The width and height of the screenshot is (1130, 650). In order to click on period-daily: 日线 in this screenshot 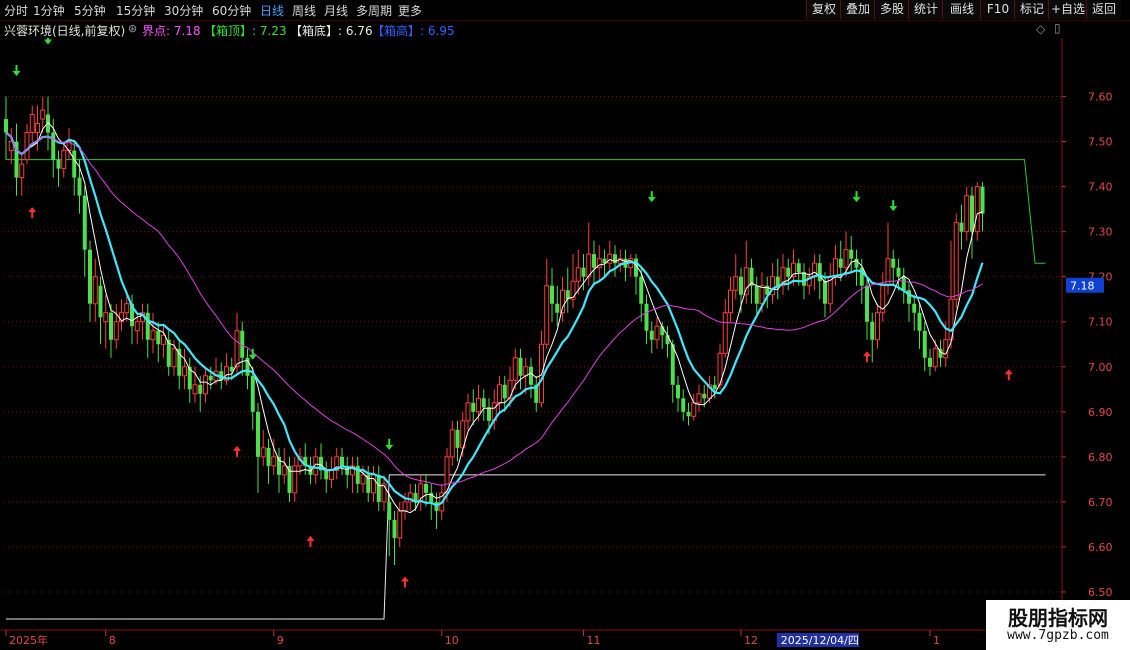, I will do `click(272, 10)`.